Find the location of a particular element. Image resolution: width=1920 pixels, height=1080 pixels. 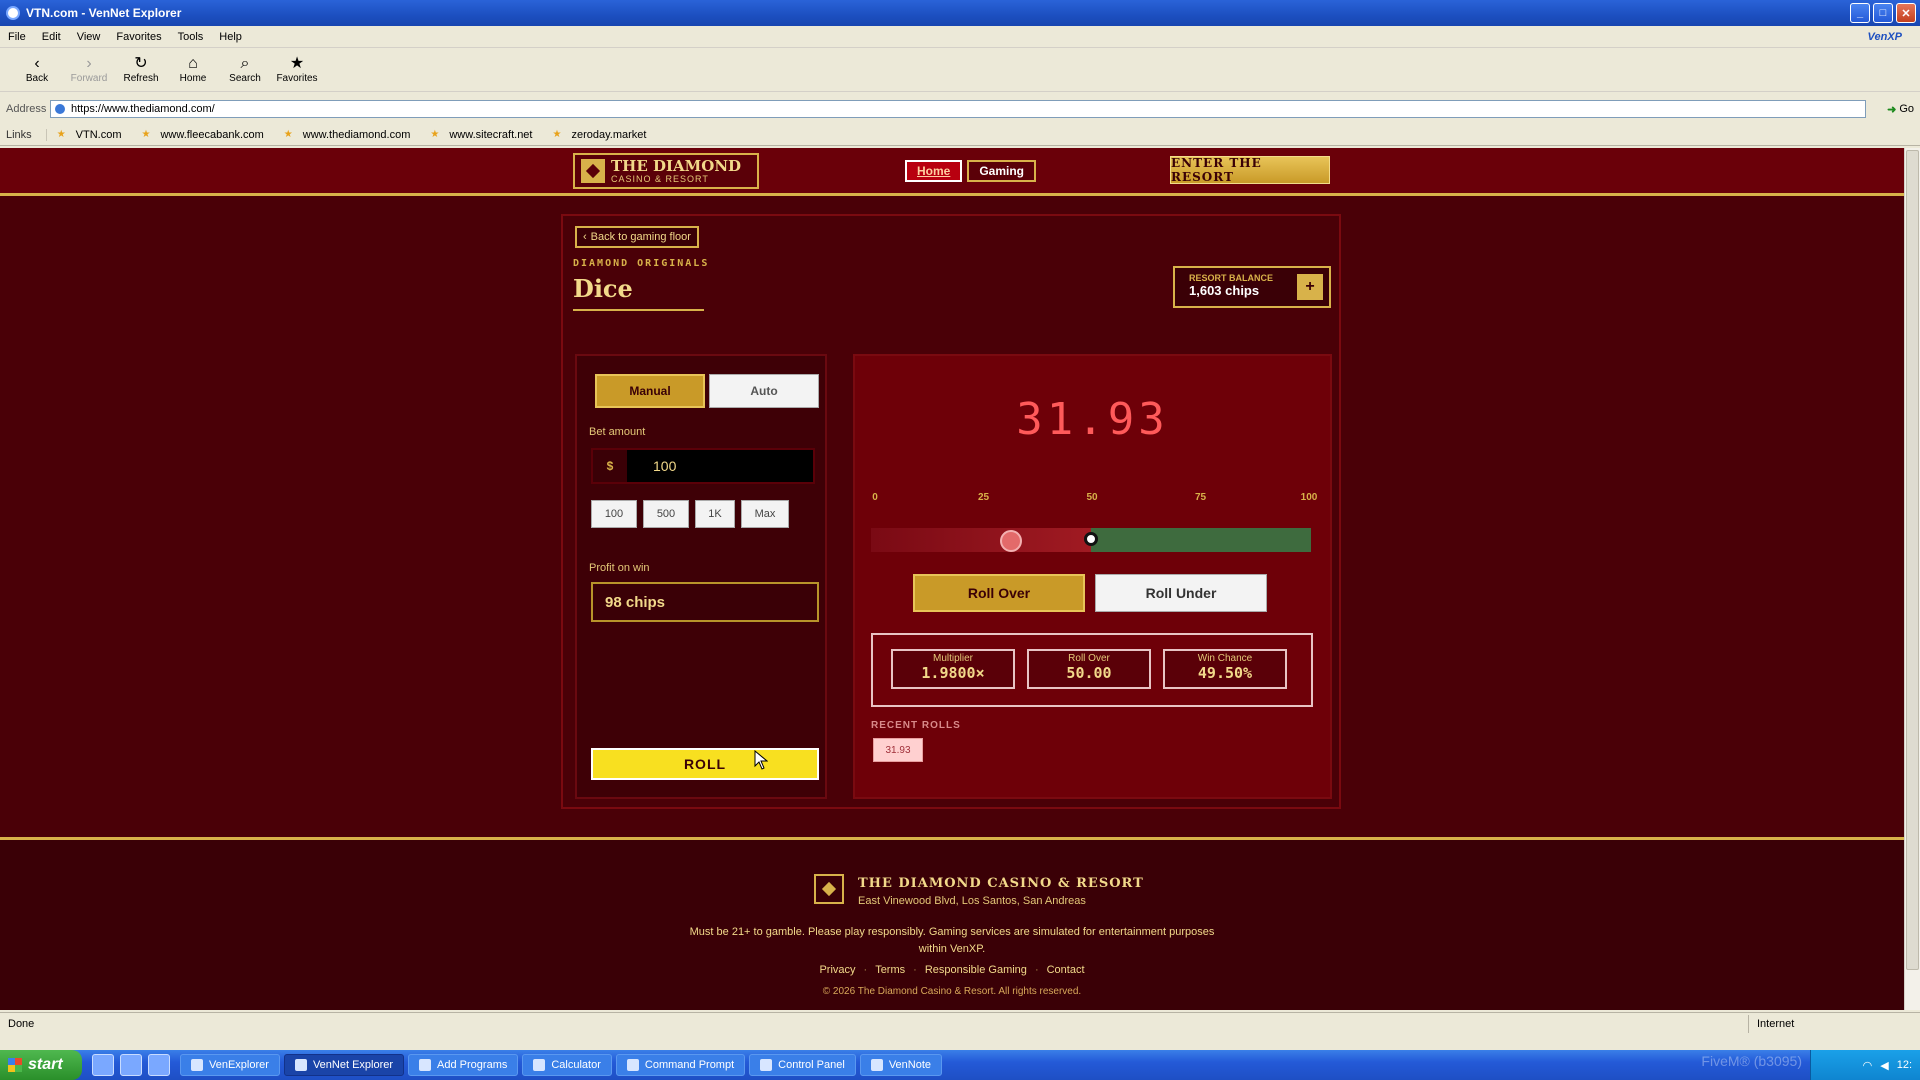

site-logo: THE DIAMOND CASINO & RESORT is located at coordinates (666, 171).